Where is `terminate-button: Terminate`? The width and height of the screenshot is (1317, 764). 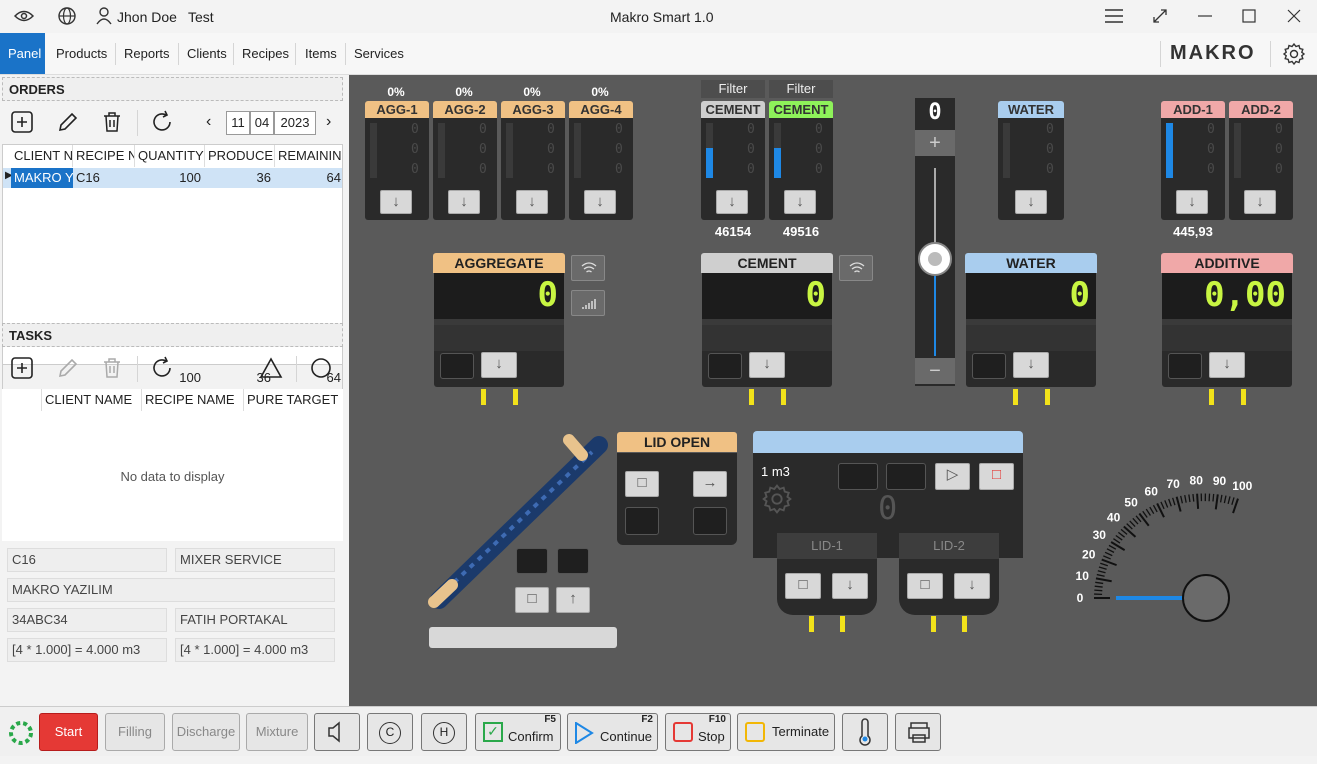 terminate-button: Terminate is located at coordinates (786, 732).